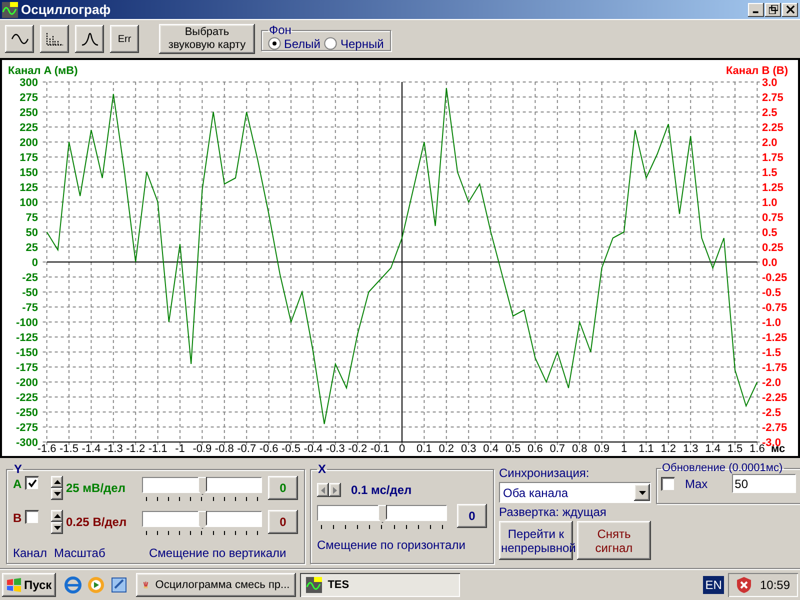 Image resolution: width=800 pixels, height=600 pixels. Describe the element at coordinates (10, 10) in the screenshot. I see `app-icon` at that location.